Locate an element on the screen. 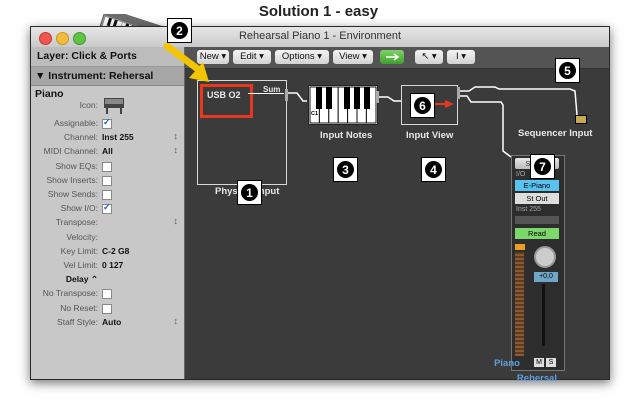  strip-name-line1: Rehersal is located at coordinates (537, 378).